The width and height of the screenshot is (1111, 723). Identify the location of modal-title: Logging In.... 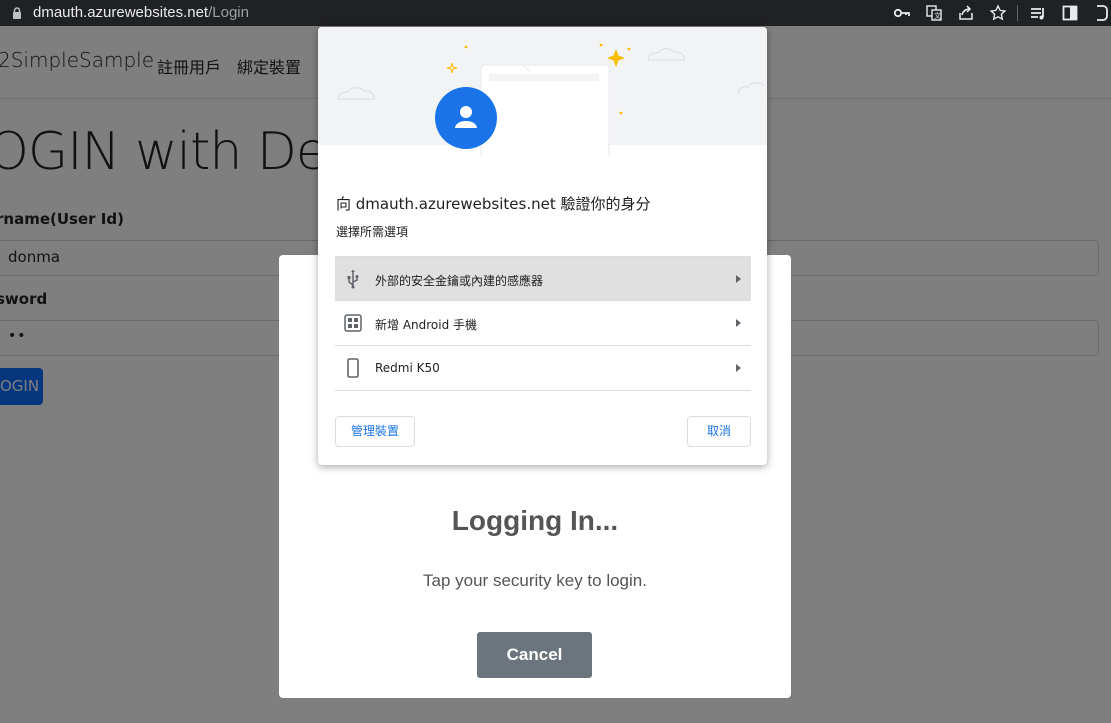
(535, 520).